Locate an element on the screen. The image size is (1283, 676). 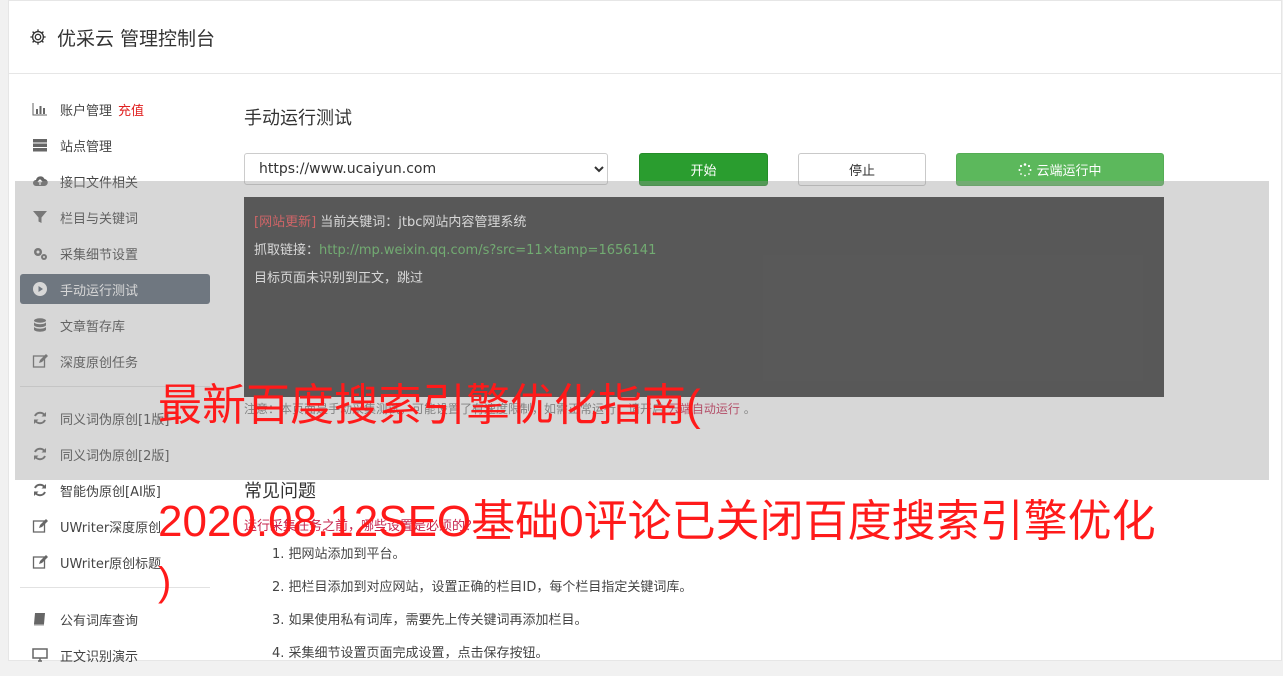
sidebar-item-label: 正文识别演示 is located at coordinates (99, 657).